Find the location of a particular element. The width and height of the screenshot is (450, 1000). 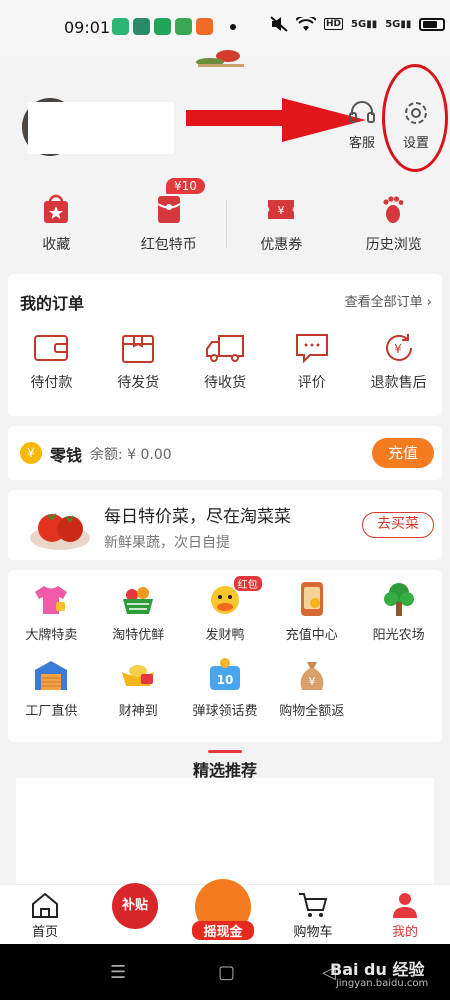

status-indicators: HD 5G▮▮ 5G▮▮ is located at coordinates (358, 24).